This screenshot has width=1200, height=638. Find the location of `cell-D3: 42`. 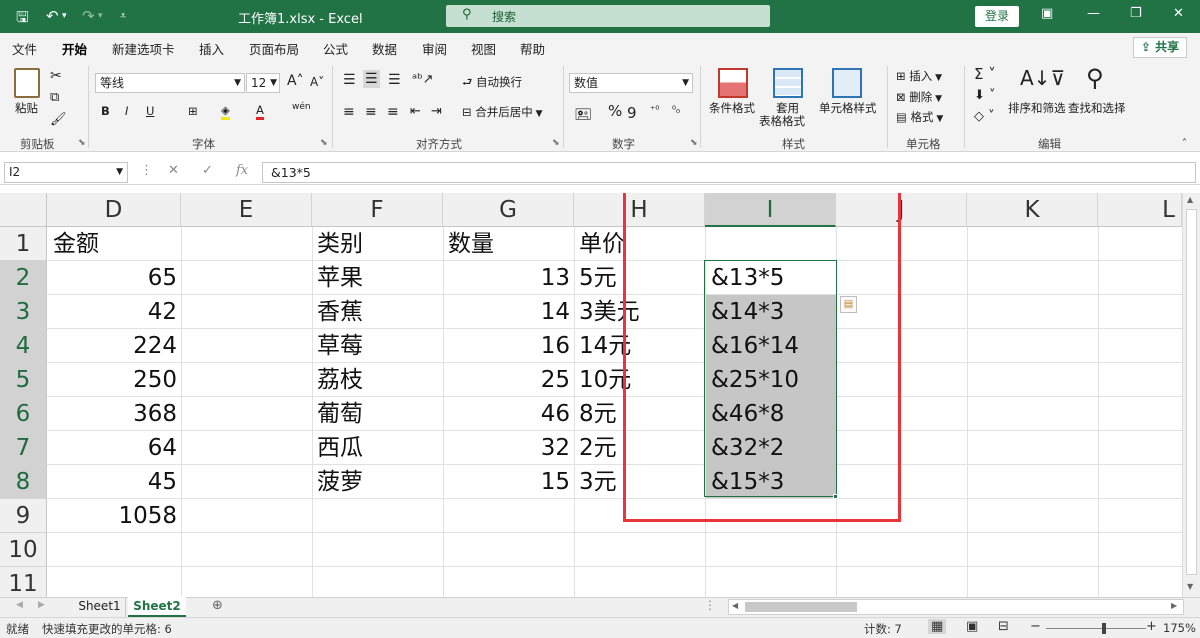

cell-D3: 42 is located at coordinates (112, 312).